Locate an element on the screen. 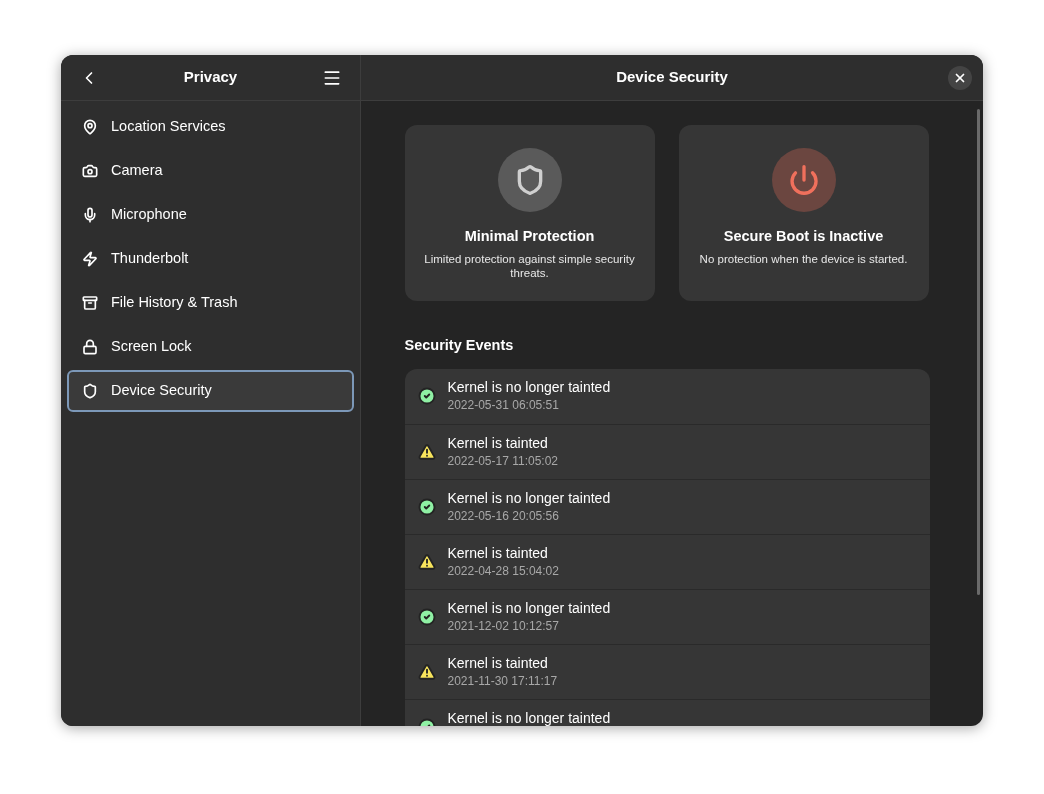 This screenshot has height=794, width=1044. event-date: 2022-04-28 15:04:02 is located at coordinates (503, 571).